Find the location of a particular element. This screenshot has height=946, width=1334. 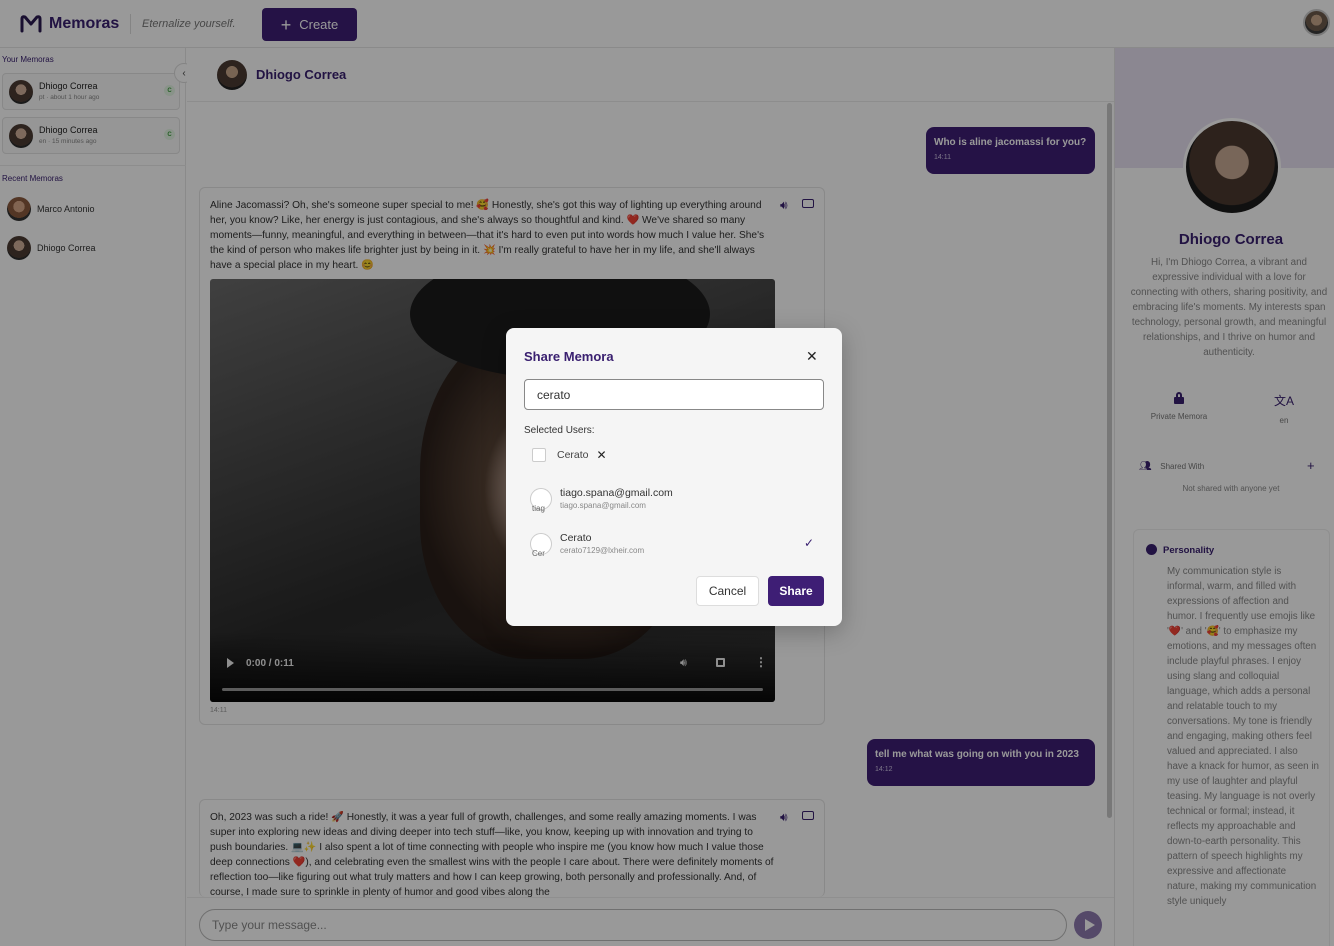

user-result-name: tiago.spana@gmail.com is located at coordinates (616, 493).